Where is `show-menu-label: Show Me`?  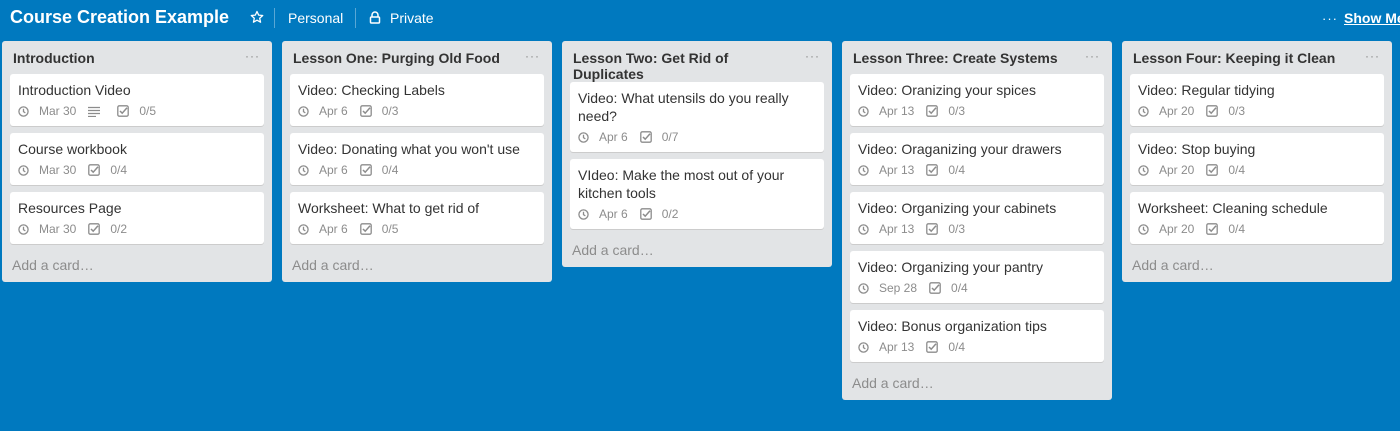 show-menu-label: Show Me is located at coordinates (1372, 18).